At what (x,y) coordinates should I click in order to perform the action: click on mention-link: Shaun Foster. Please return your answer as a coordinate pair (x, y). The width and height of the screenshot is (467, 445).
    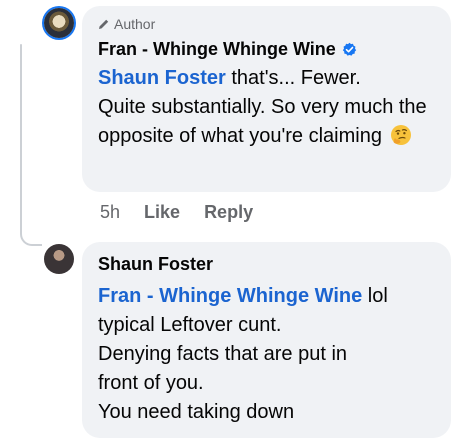
    Looking at the image, I should click on (162, 78).